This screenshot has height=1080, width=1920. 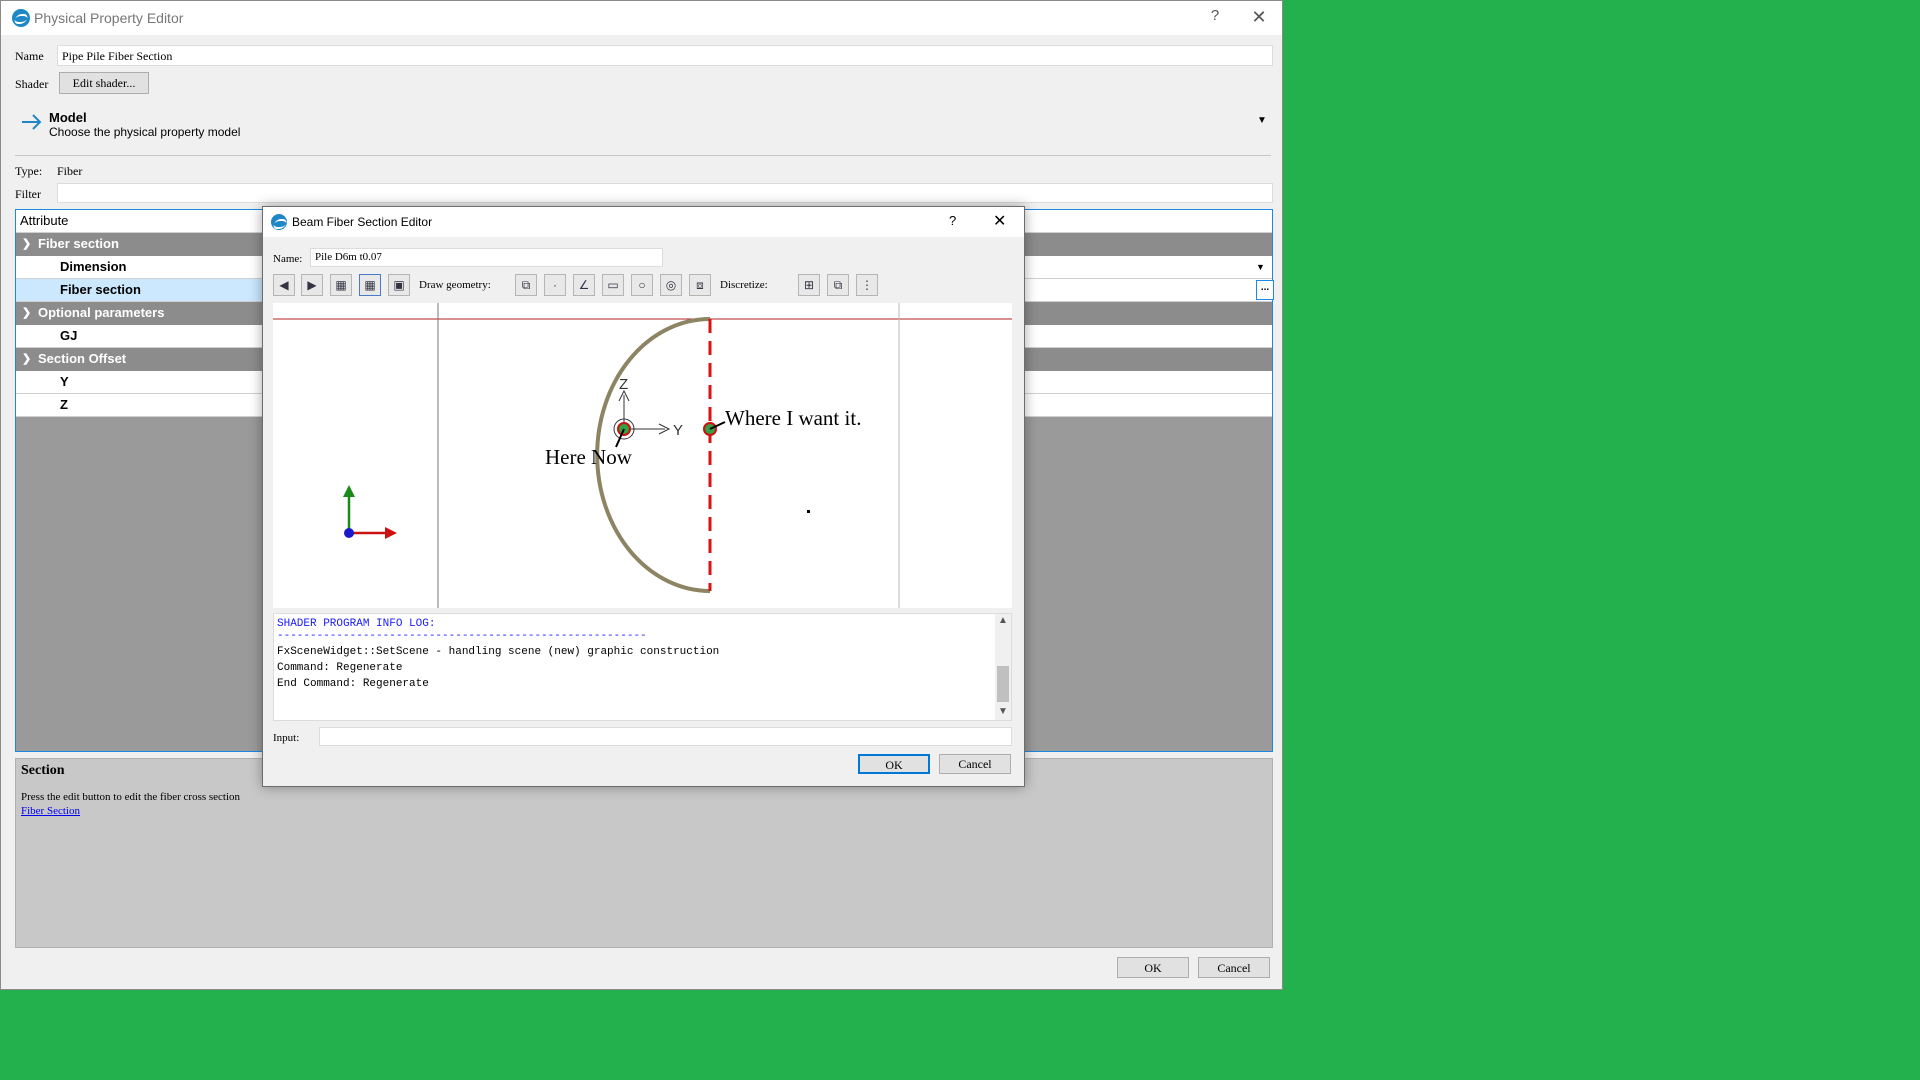 What do you see at coordinates (838, 285) in the screenshot?
I see `discretize-region-icon: ⧉` at bounding box center [838, 285].